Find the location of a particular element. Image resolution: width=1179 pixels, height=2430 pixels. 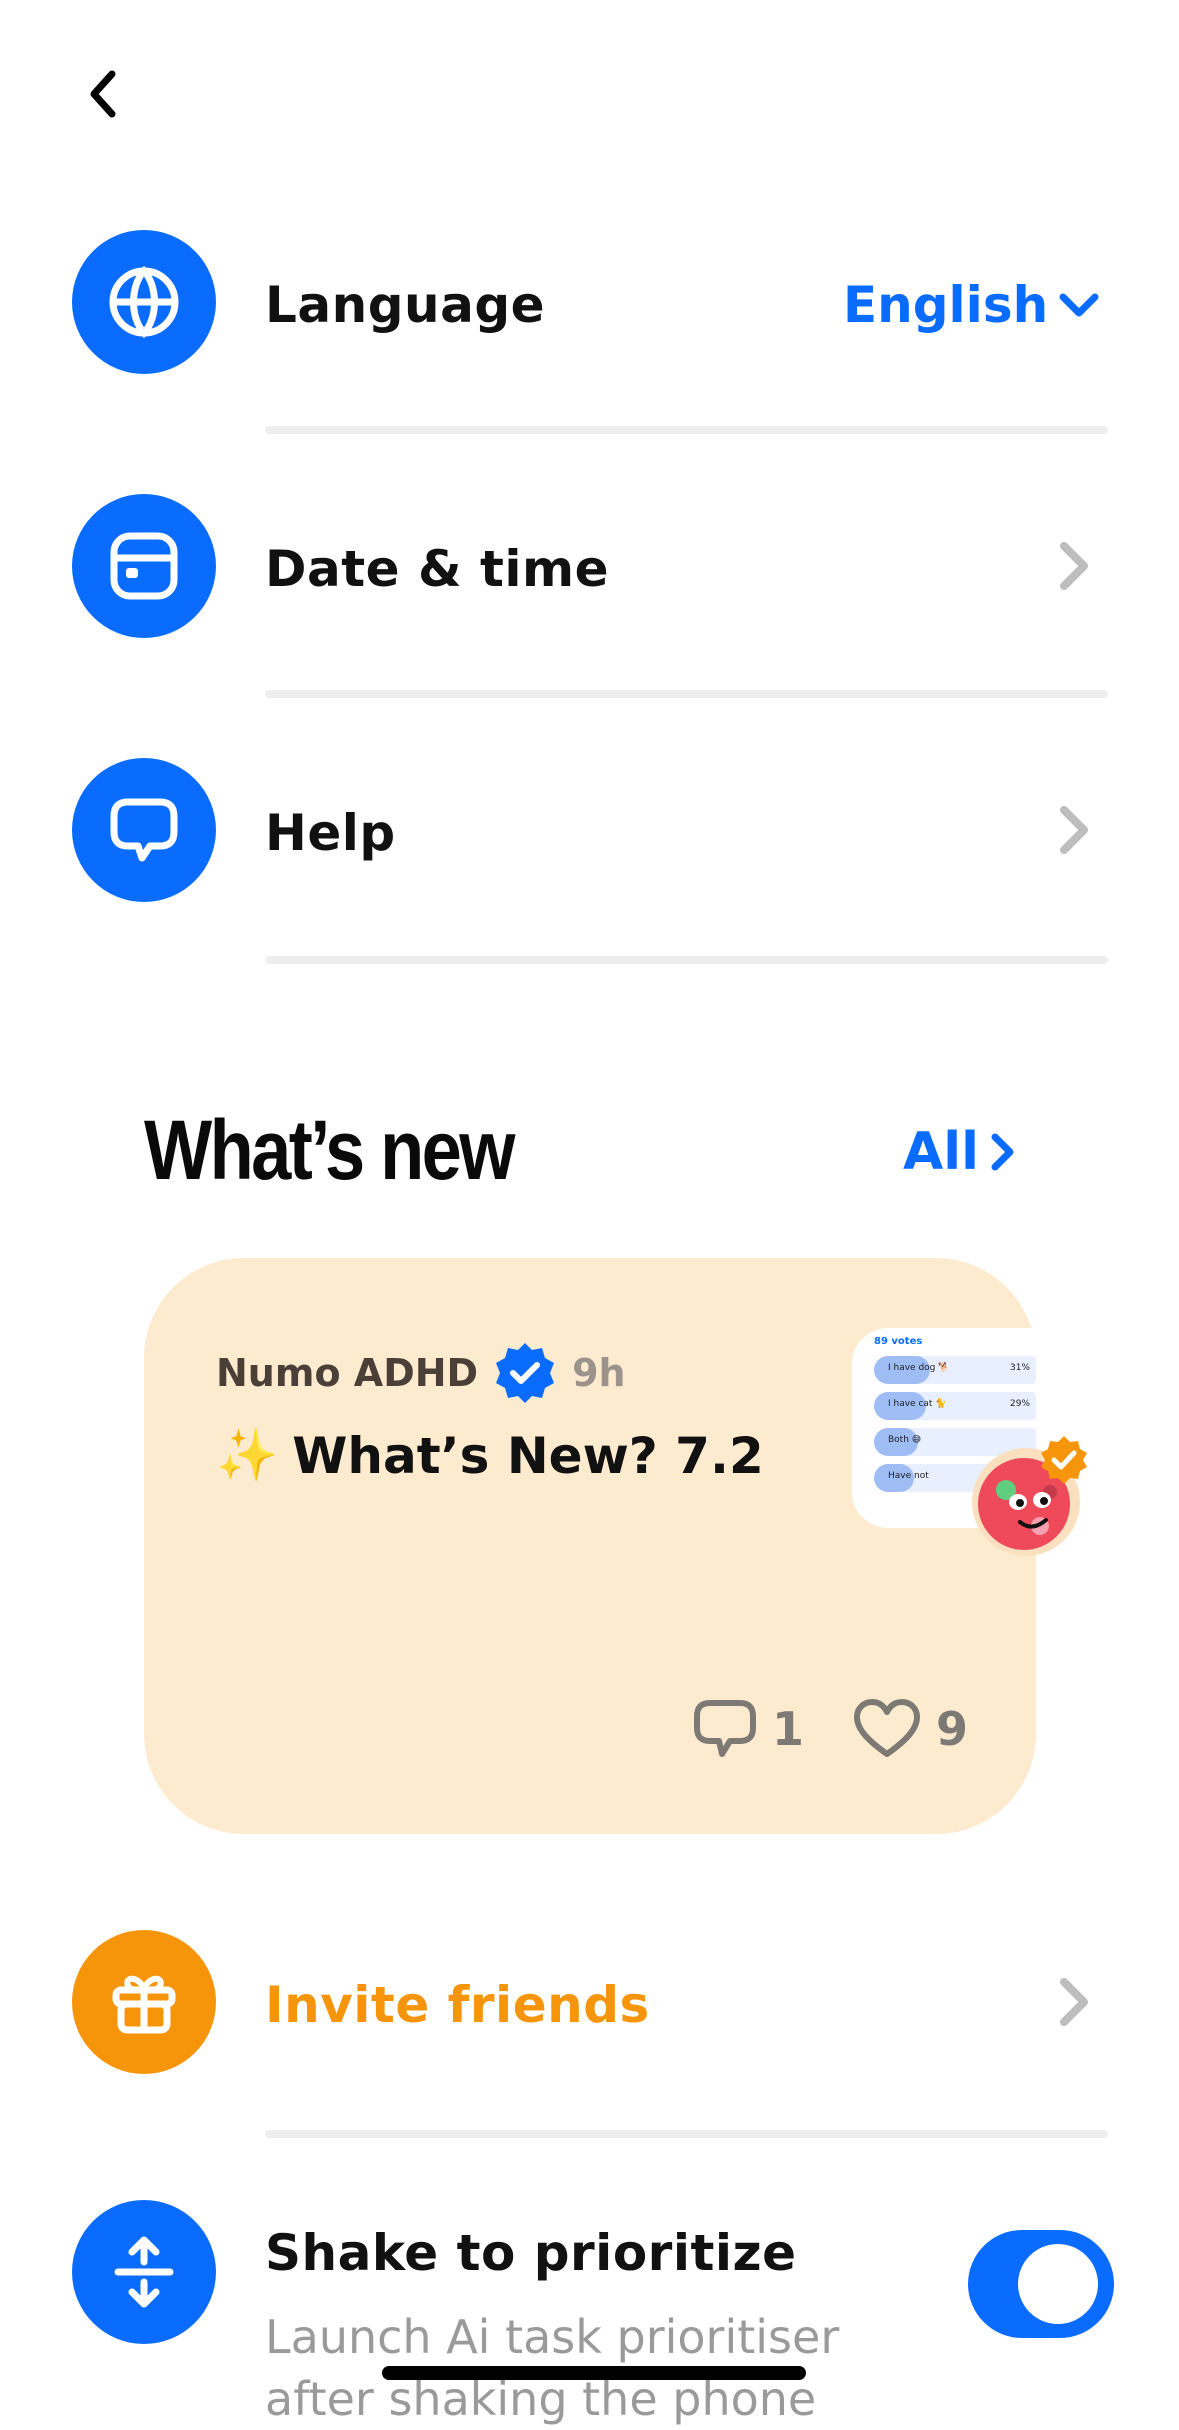

language-value: English is located at coordinates (946, 305).